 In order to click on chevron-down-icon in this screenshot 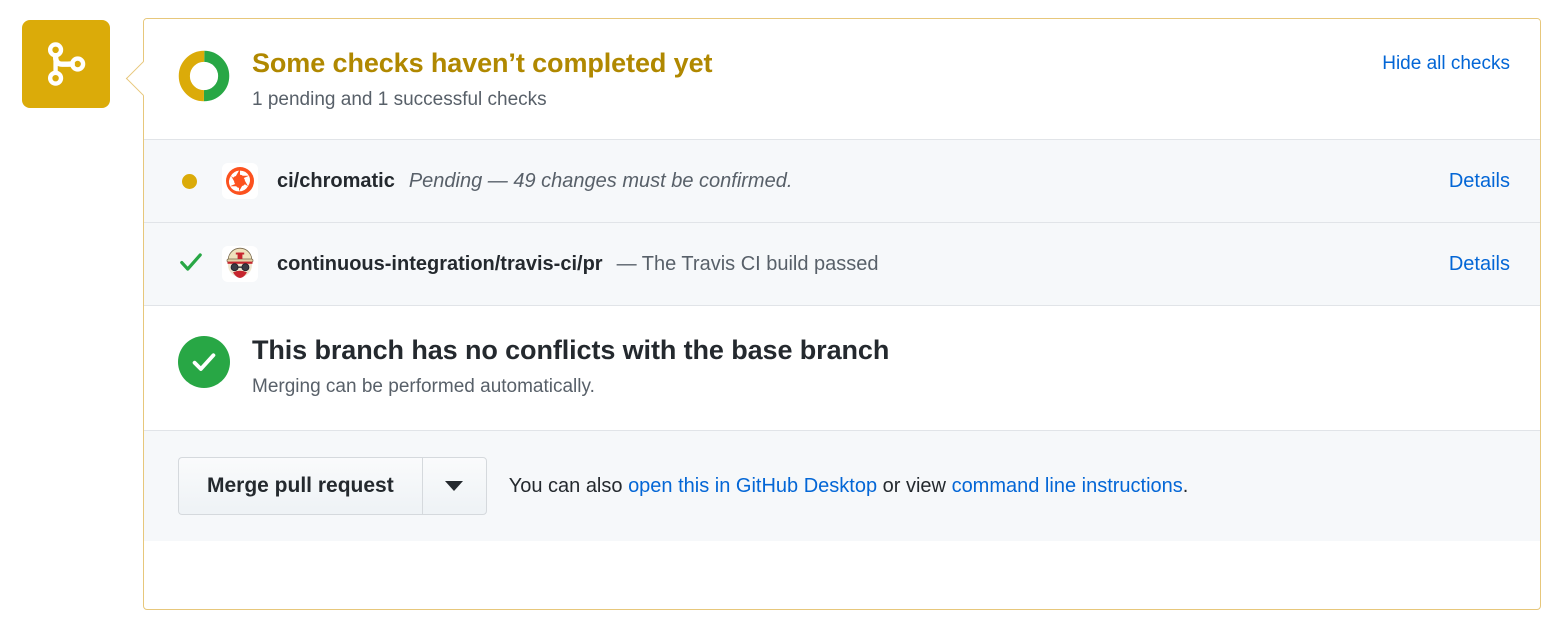, I will do `click(454, 486)`.